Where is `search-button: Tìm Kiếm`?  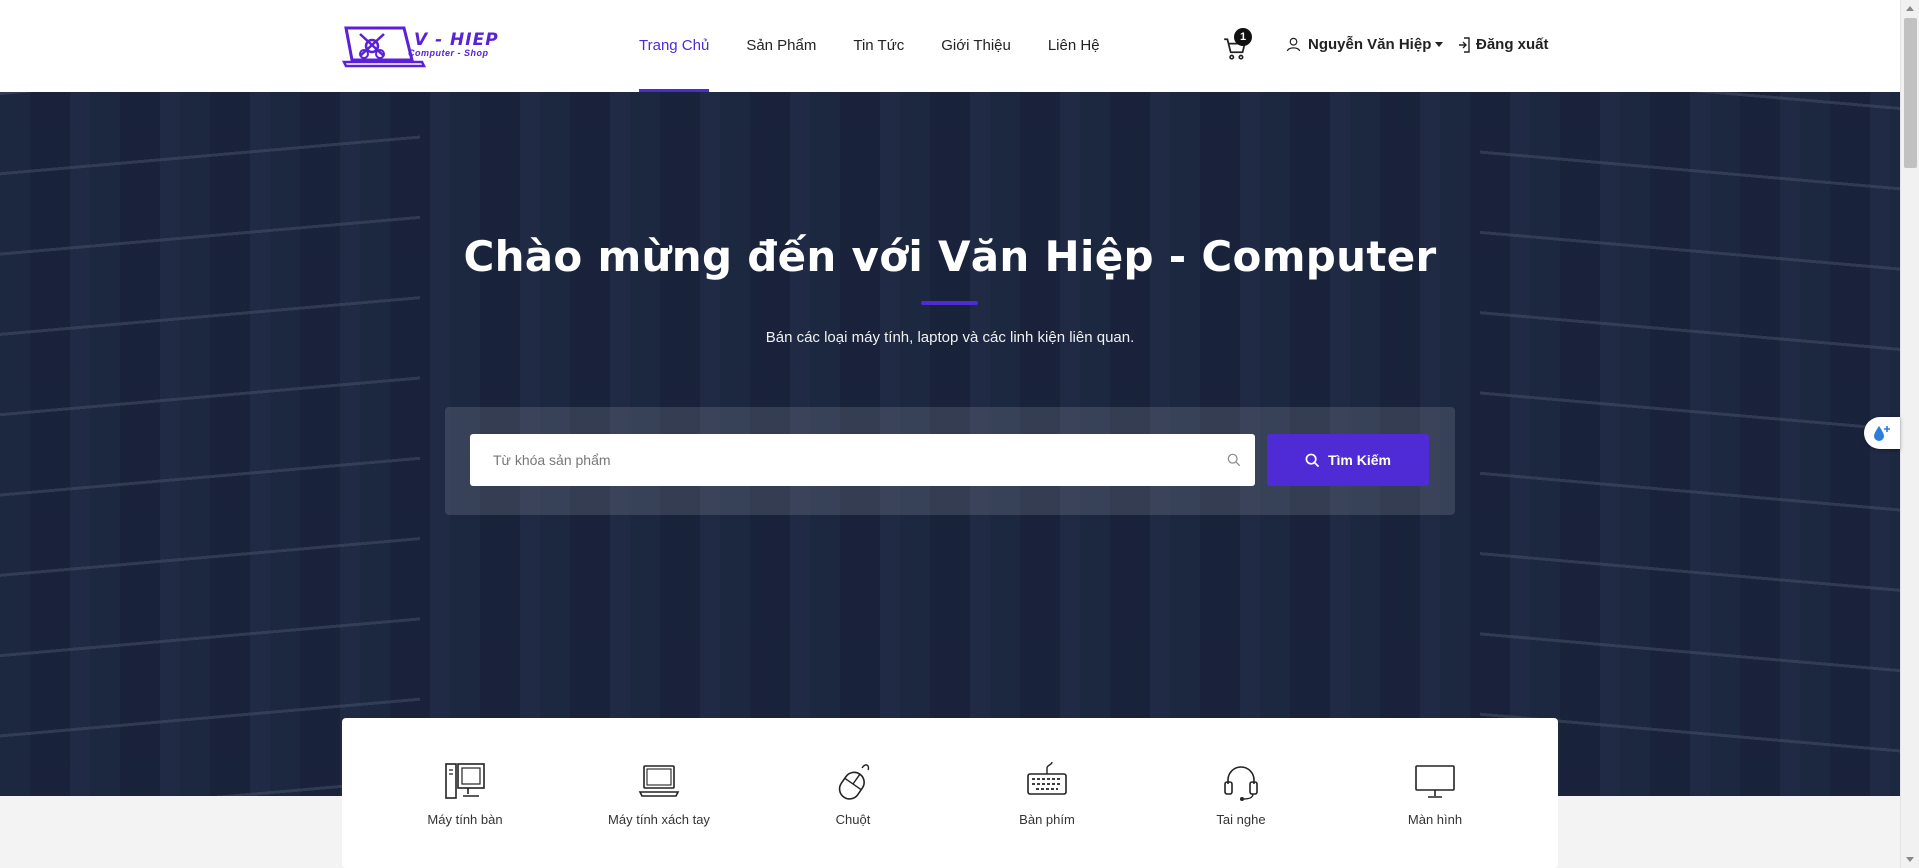
search-button: Tìm Kiếm is located at coordinates (1348, 460).